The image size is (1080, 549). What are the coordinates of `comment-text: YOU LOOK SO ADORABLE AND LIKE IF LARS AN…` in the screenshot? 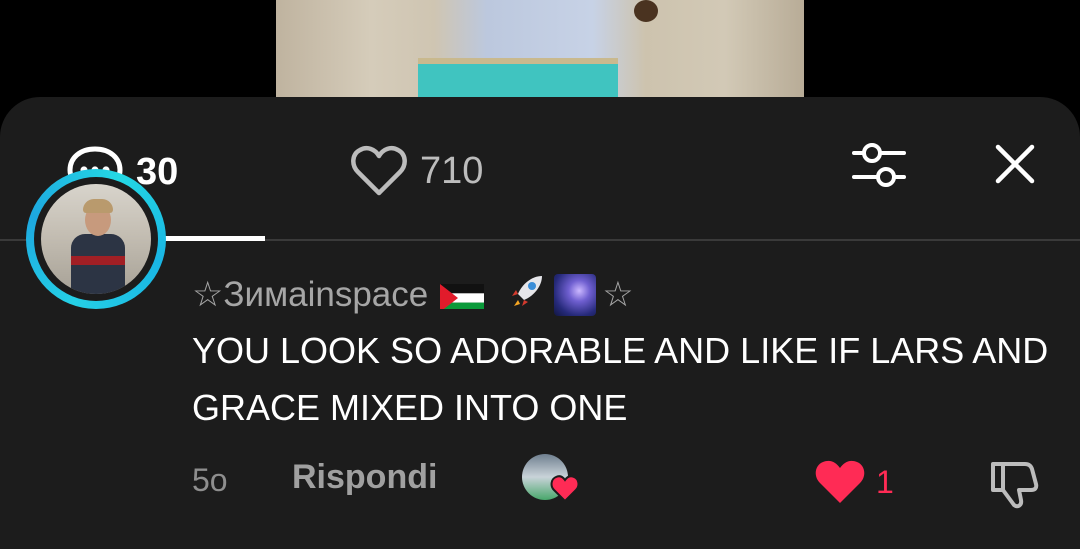 It's located at (620, 379).